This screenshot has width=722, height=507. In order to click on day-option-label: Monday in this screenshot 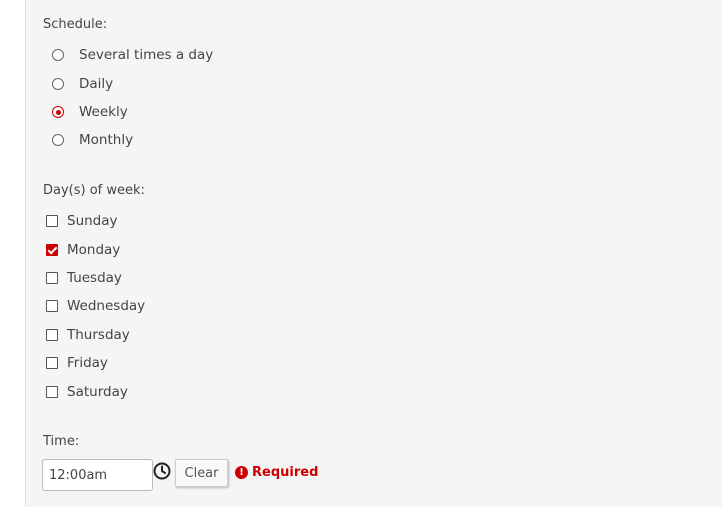, I will do `click(94, 250)`.